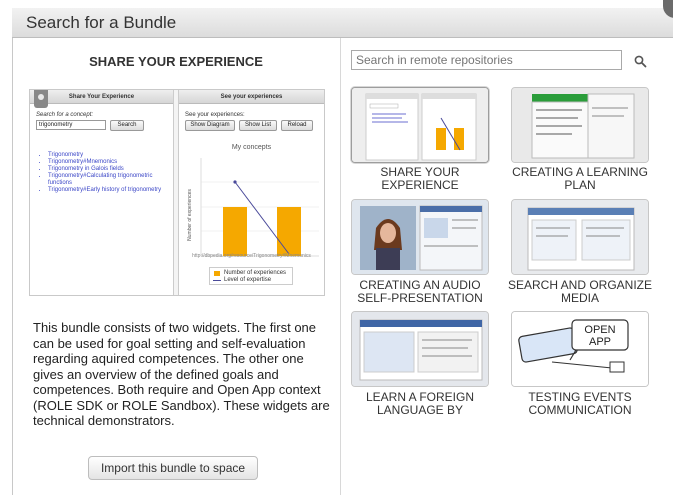  I want to click on legend-line, so click(217, 280).